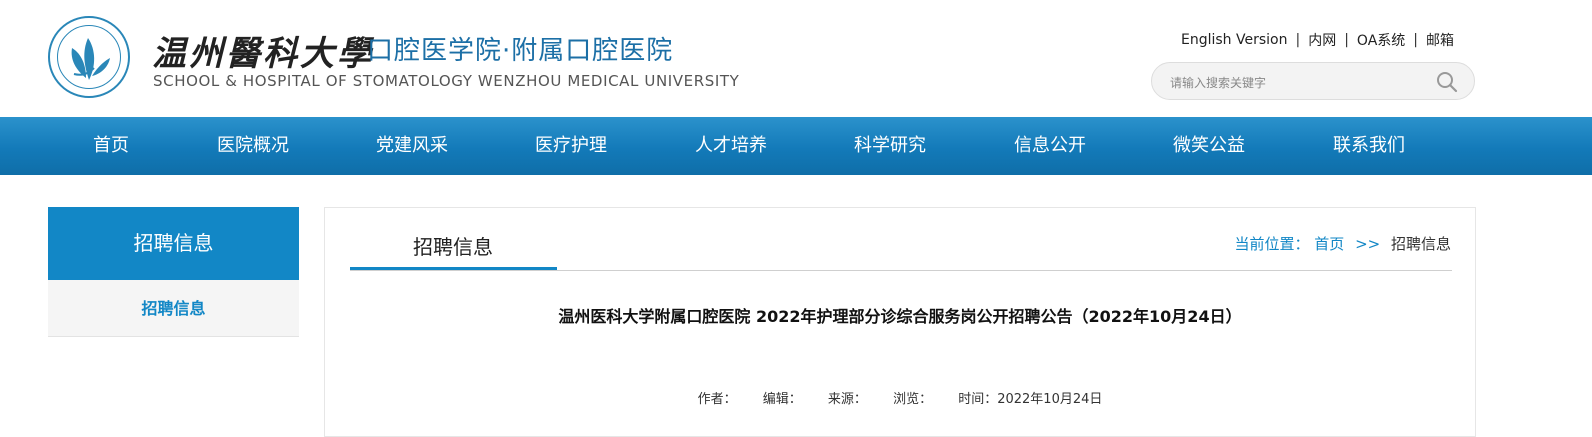 The width and height of the screenshot is (1592, 437). I want to click on meta-time: 时间：2022年10月24日, so click(1030, 399).